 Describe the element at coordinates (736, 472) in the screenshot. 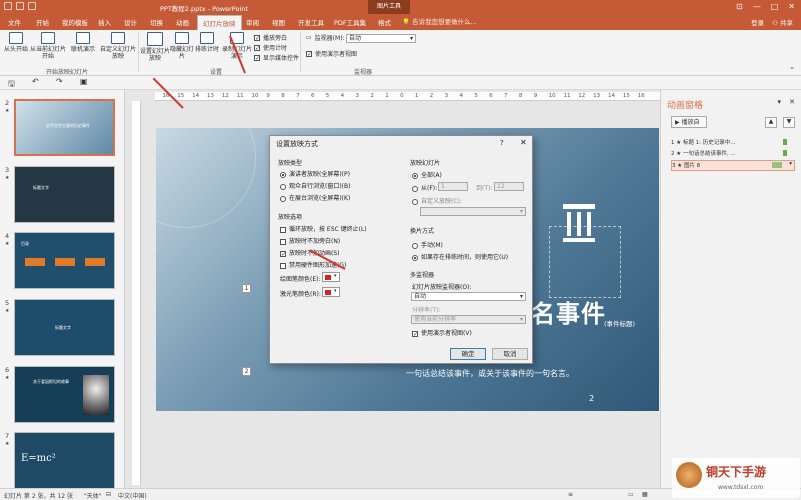

I see `watermark-text: 铜天下手游` at that location.